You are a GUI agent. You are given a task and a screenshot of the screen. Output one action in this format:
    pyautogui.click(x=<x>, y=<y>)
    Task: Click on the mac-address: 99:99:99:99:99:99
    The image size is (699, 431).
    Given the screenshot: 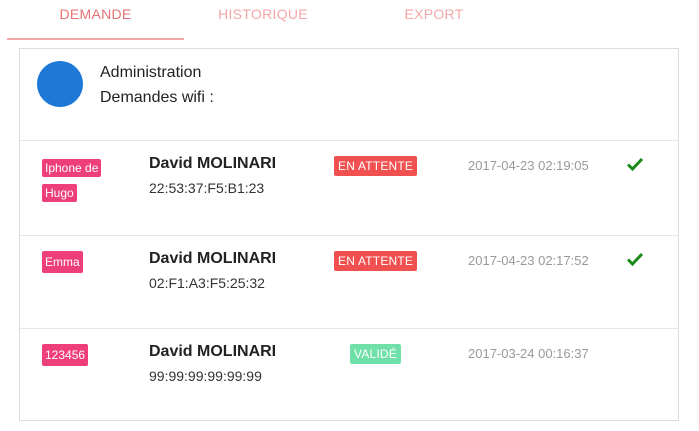 What is the action you would take?
    pyautogui.click(x=205, y=376)
    